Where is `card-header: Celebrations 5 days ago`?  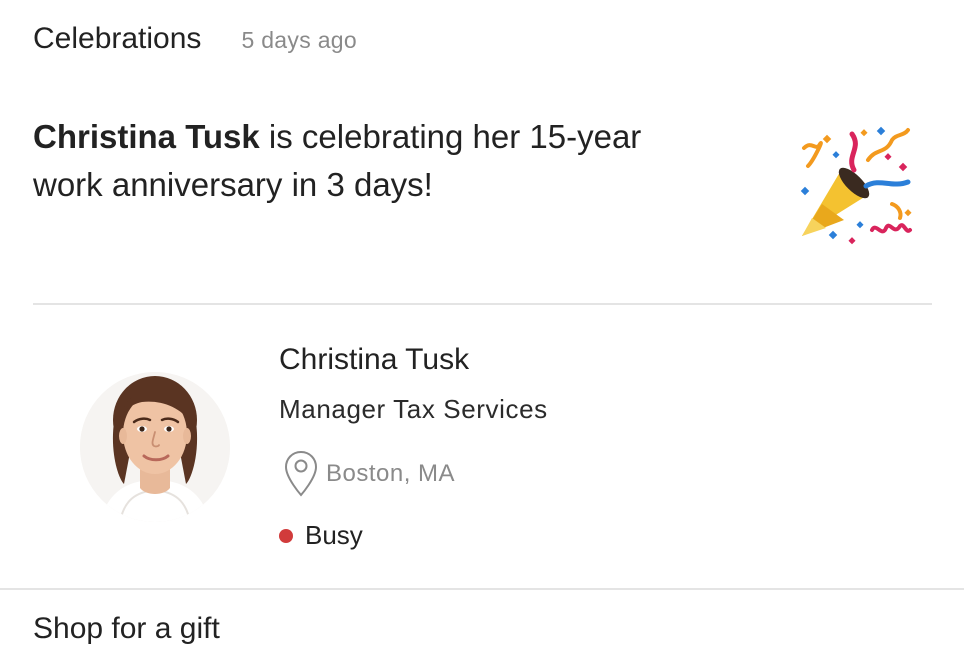
card-header: Celebrations 5 days ago is located at coordinates (195, 39).